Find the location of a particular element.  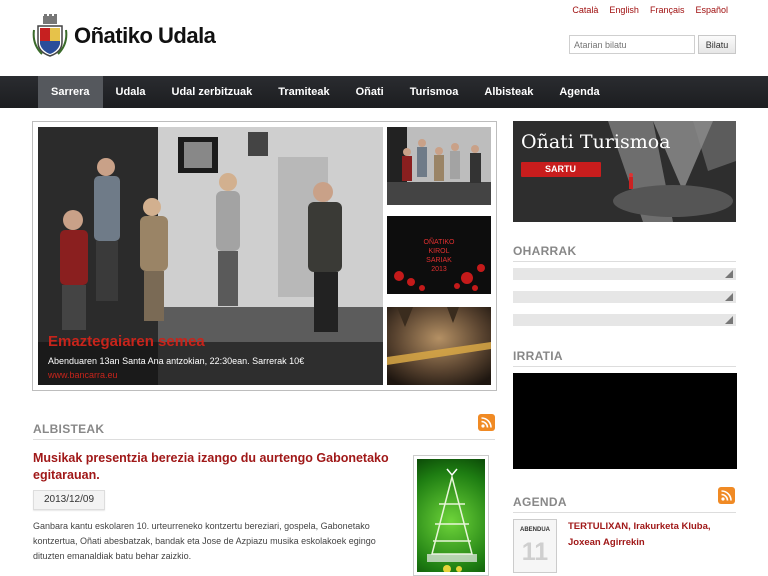

nav-item-udala: Udala is located at coordinates (131, 92).